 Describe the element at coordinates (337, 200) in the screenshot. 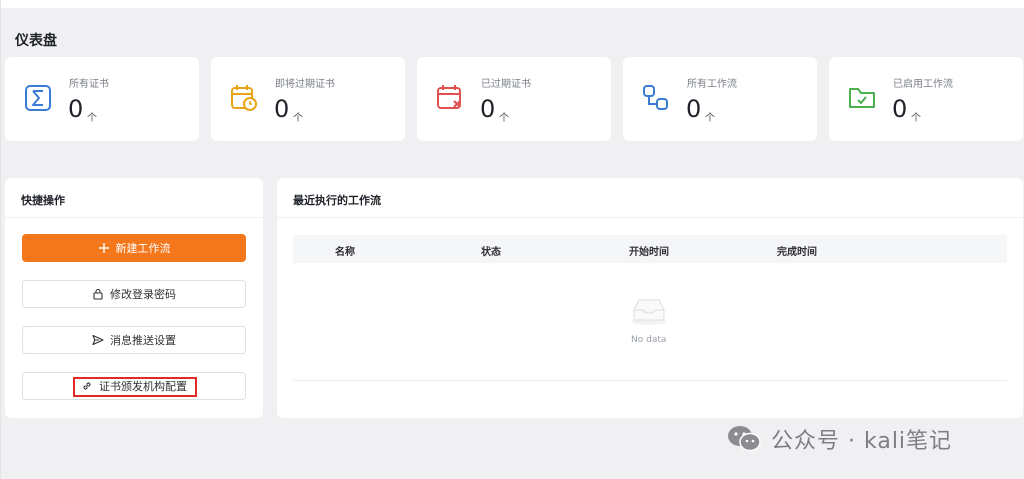

I see `recent-workflows-title: 最近执行的工作流` at that location.